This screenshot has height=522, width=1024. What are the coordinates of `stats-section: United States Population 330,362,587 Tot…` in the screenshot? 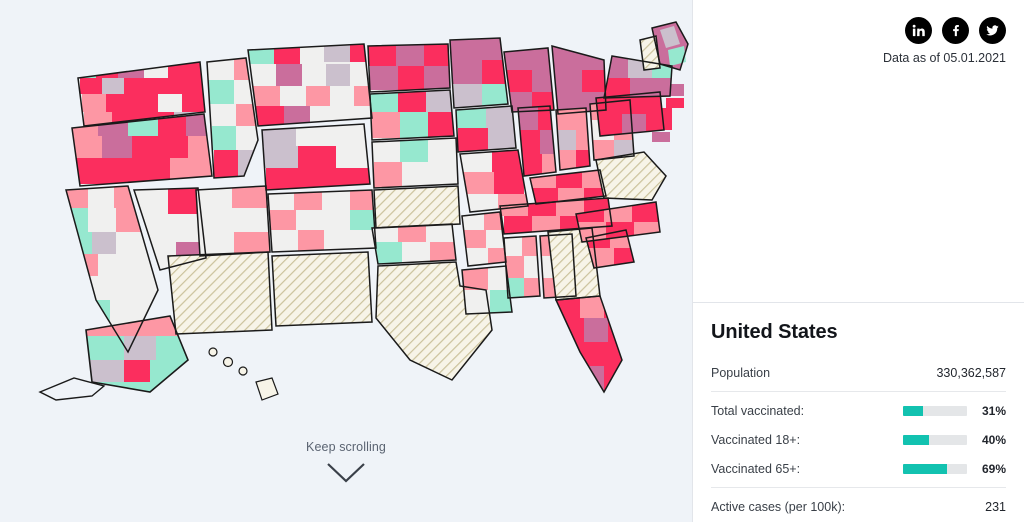 It's located at (858, 412).